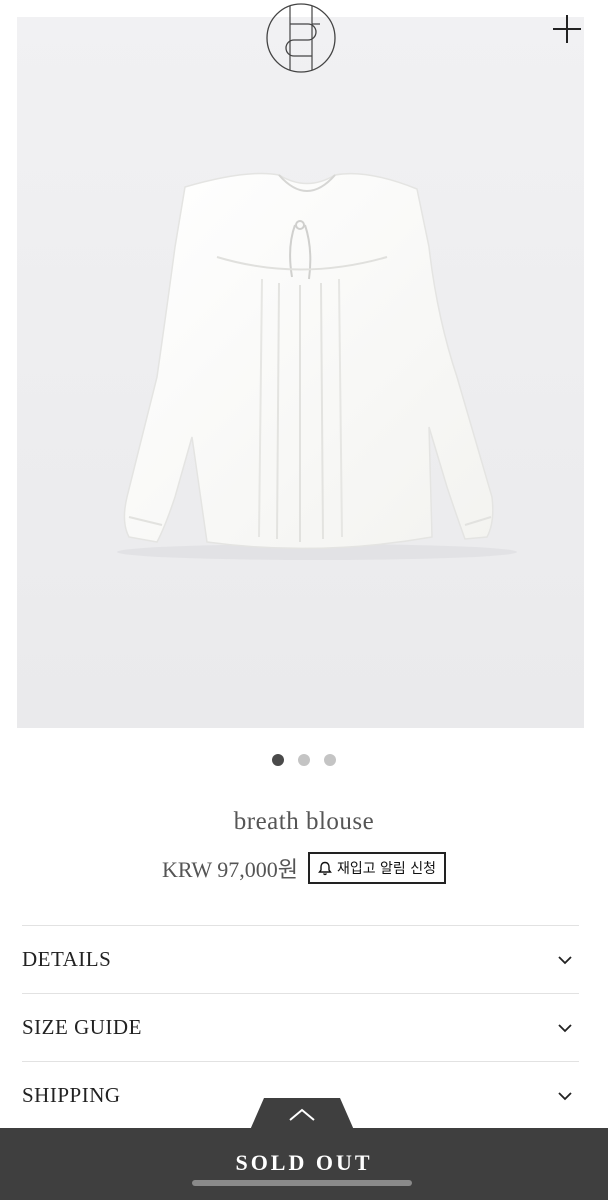  I want to click on restock-alert-label: 재입고 알림 신청, so click(386, 869).